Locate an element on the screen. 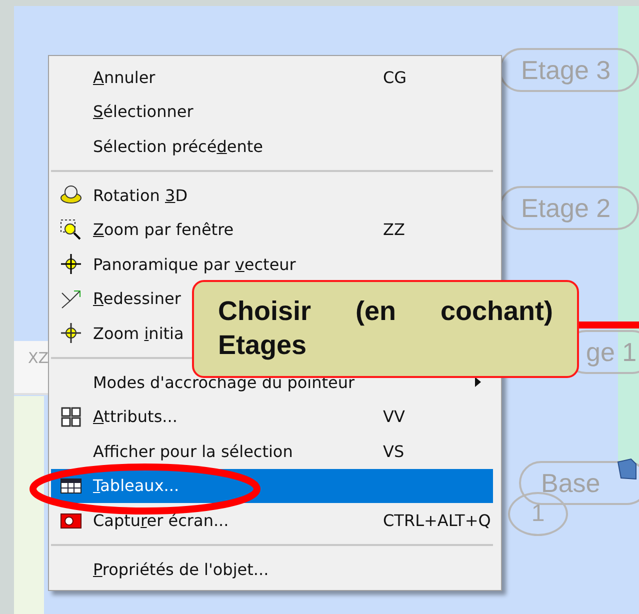  axis-marker: 1 is located at coordinates (538, 514).